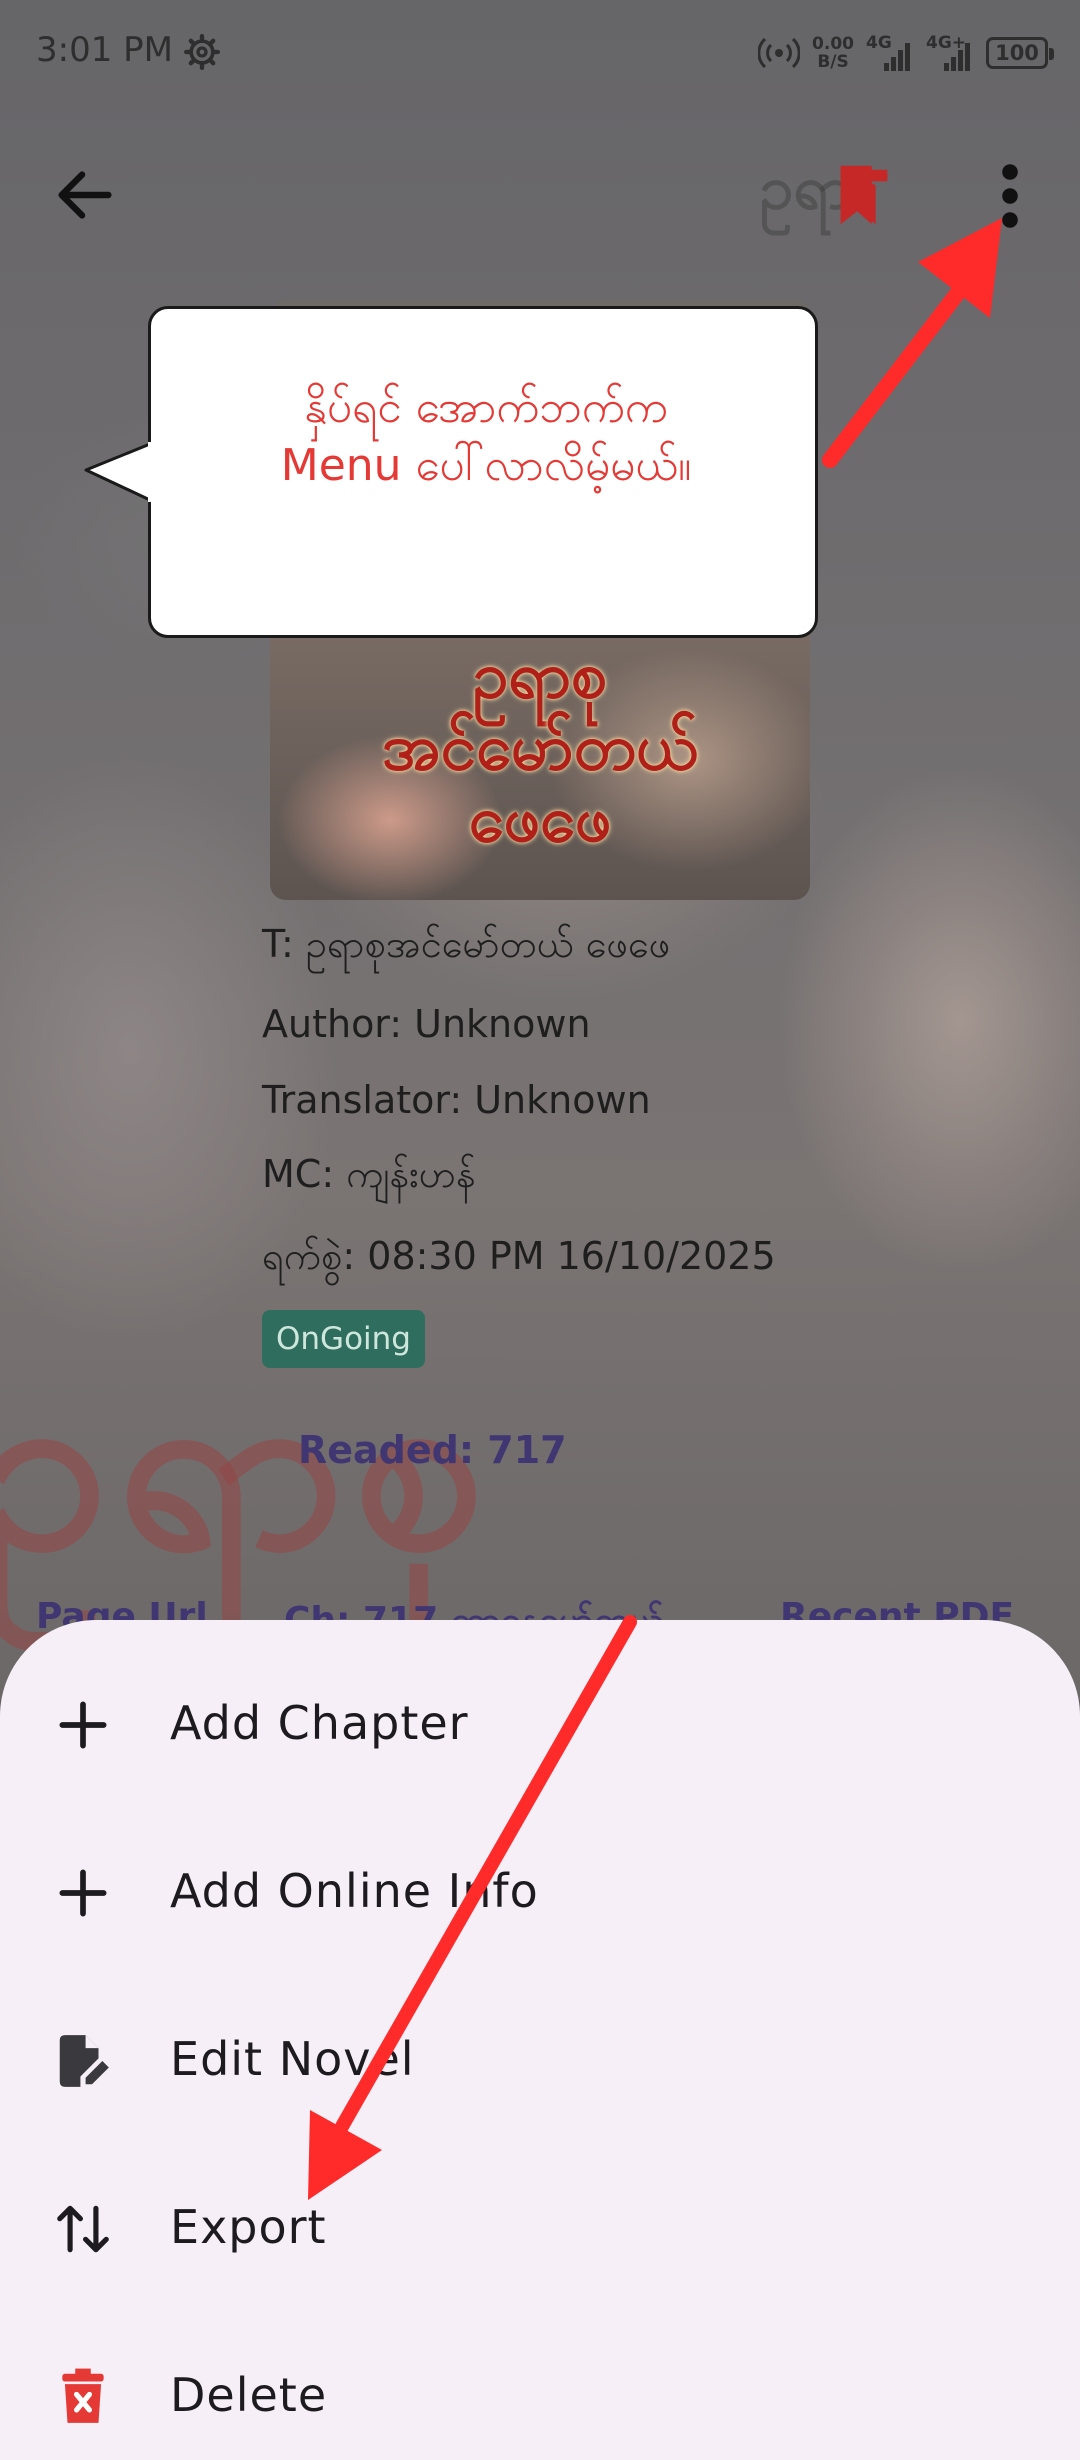 This screenshot has height=2460, width=1080. I want to click on novel-mc: MC: ကျန်းဟန်, so click(369, 1174).